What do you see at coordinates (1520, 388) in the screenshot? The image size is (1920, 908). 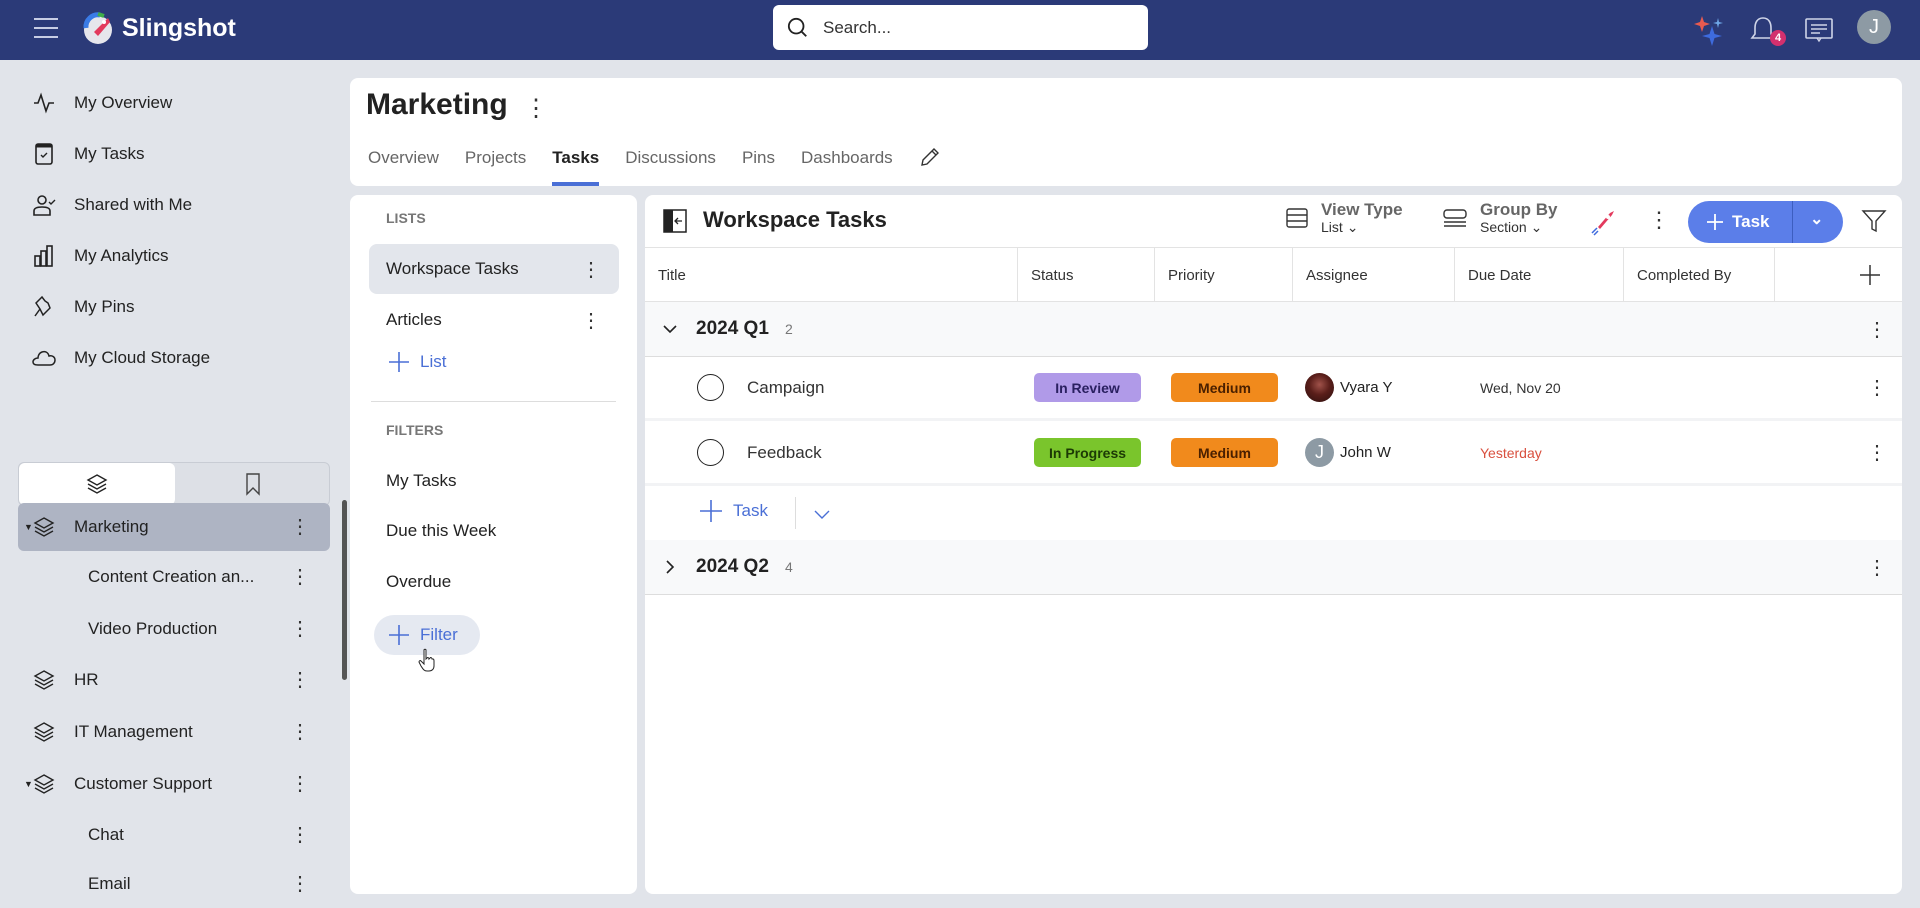 I see `due-date: Wed, Nov 20` at bounding box center [1520, 388].